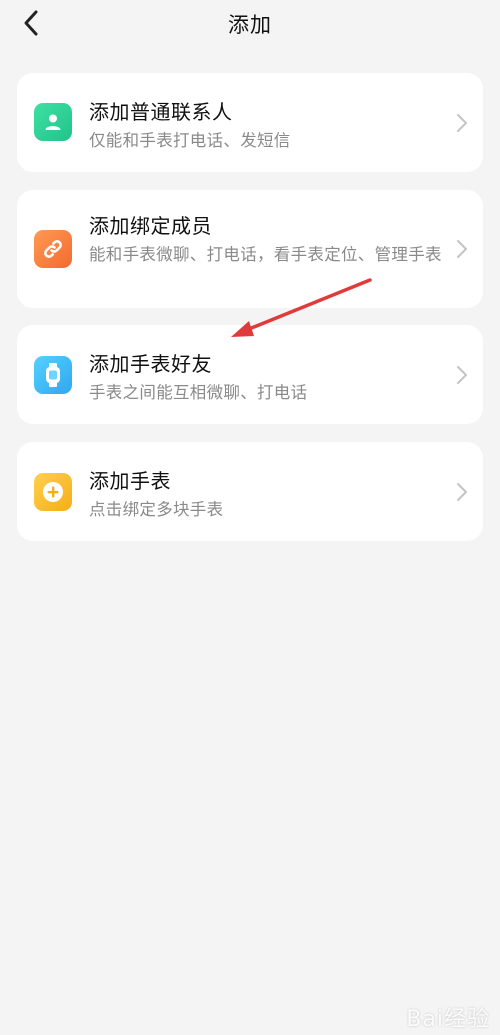 The width and height of the screenshot is (500, 1035). What do you see at coordinates (250, 122) in the screenshot?
I see `add-contact-card: 添加普通联系人 仅能和手表打电话、发短信` at bounding box center [250, 122].